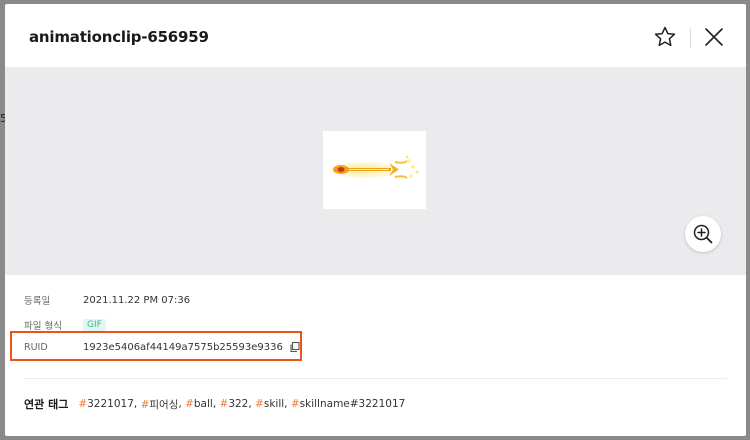  I want to click on animation-thumbnail, so click(374, 170).